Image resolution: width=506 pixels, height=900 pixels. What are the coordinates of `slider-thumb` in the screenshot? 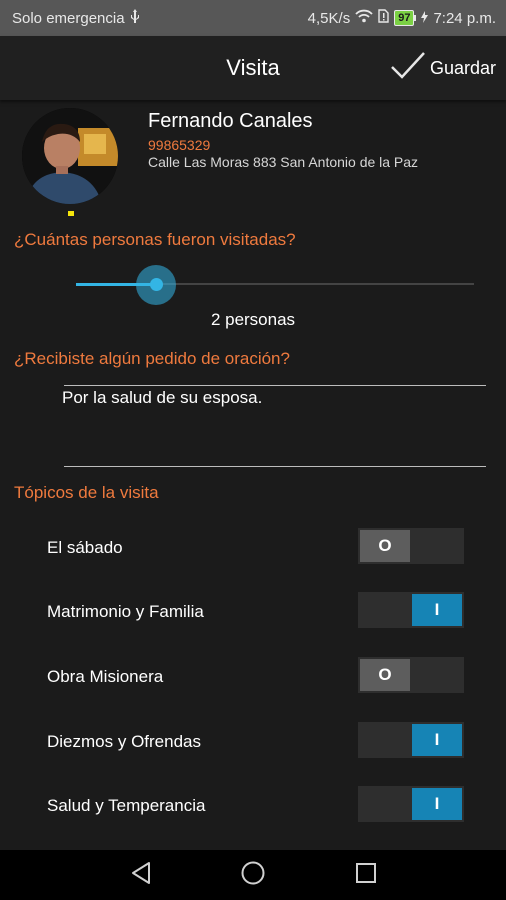 It's located at (156, 284).